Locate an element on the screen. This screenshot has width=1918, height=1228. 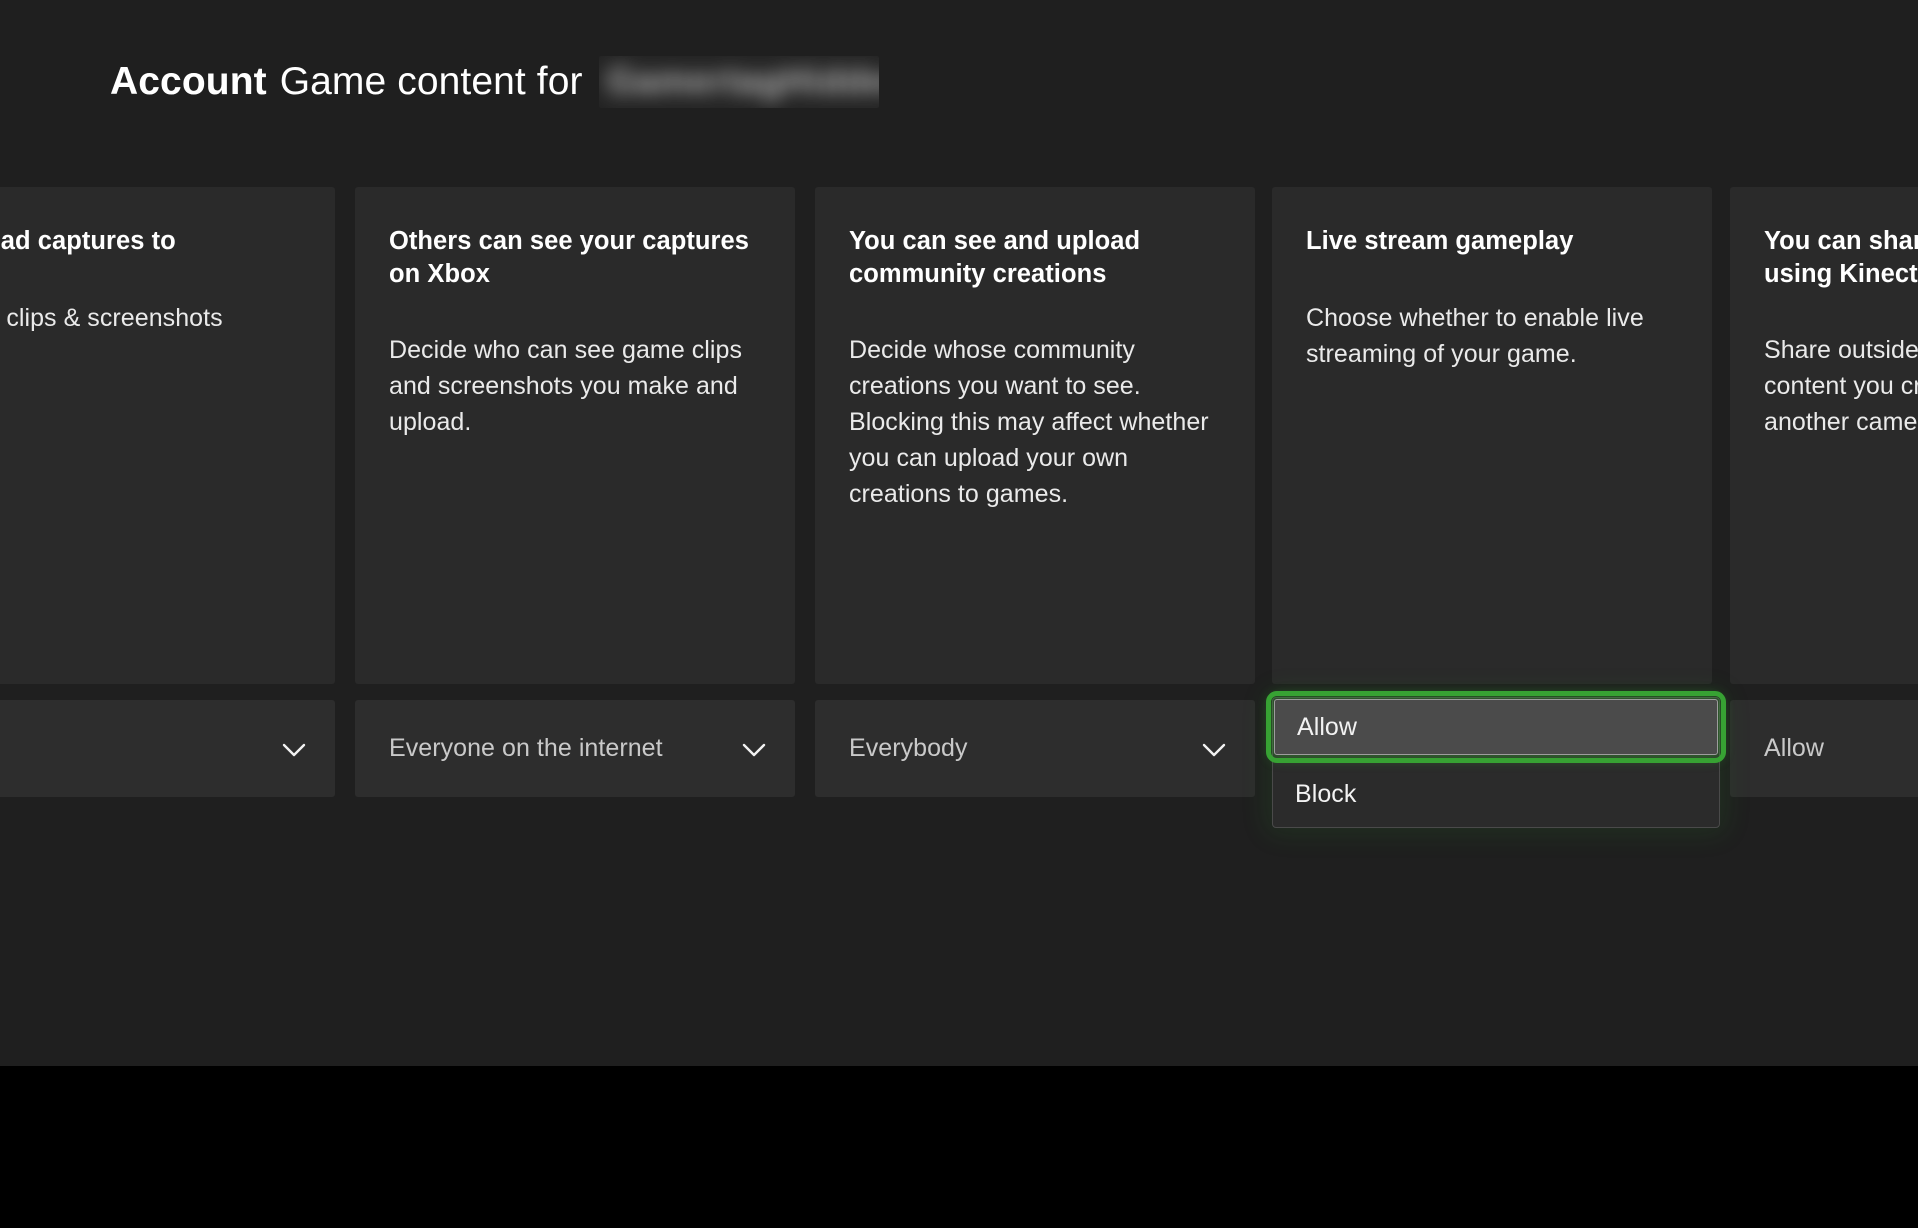
live-stream-dropdown-panel: Allow Block is located at coordinates (1496, 759).